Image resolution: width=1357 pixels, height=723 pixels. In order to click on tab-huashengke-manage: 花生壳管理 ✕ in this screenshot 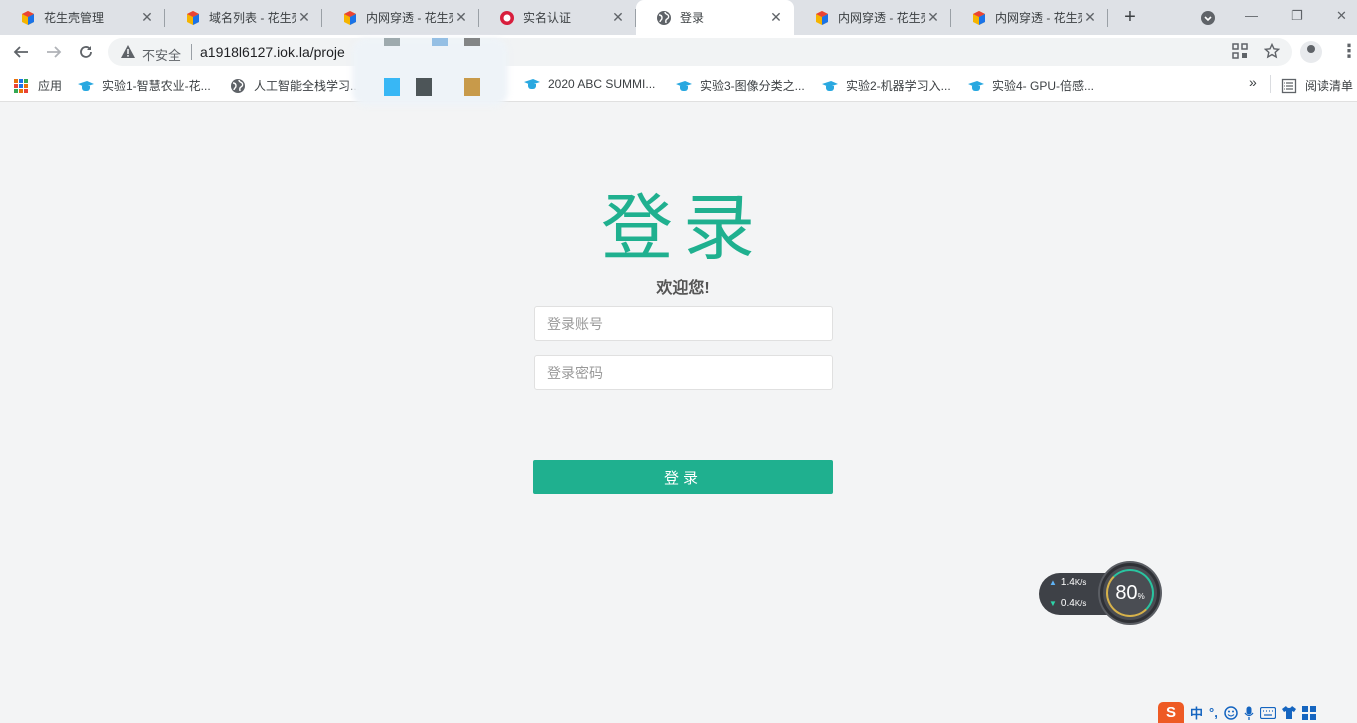, I will do `click(82, 17)`.